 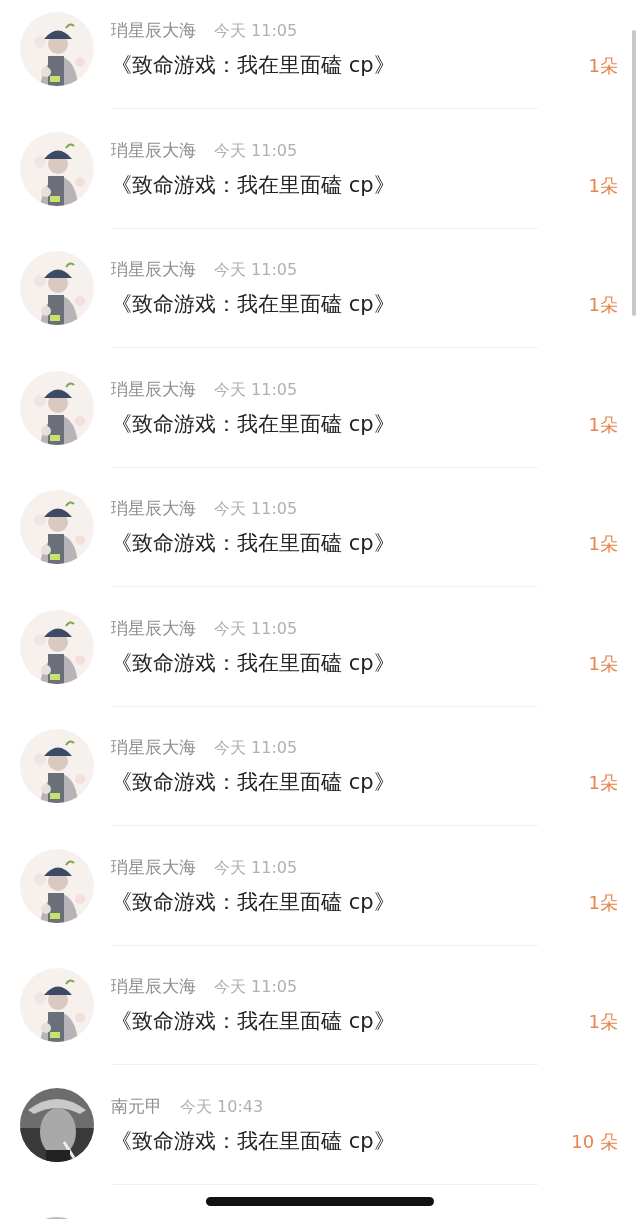 I want to click on timestamp: 今天 10:43, so click(x=222, y=1107).